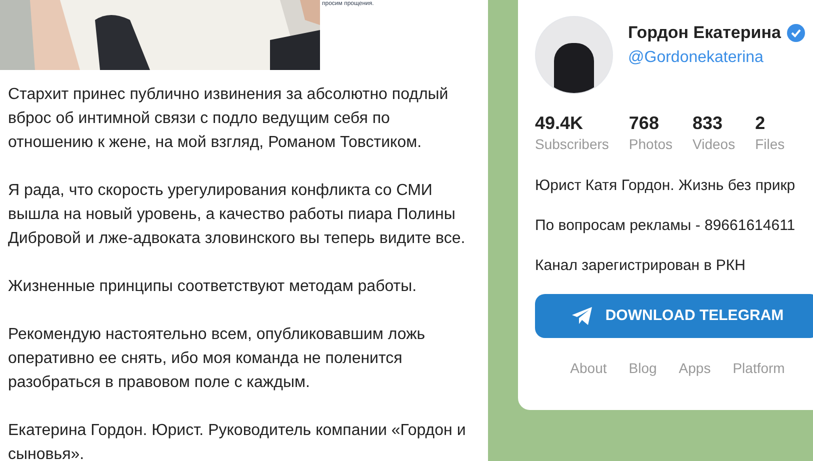  I want to click on stat-value: 49.4K, so click(559, 123).